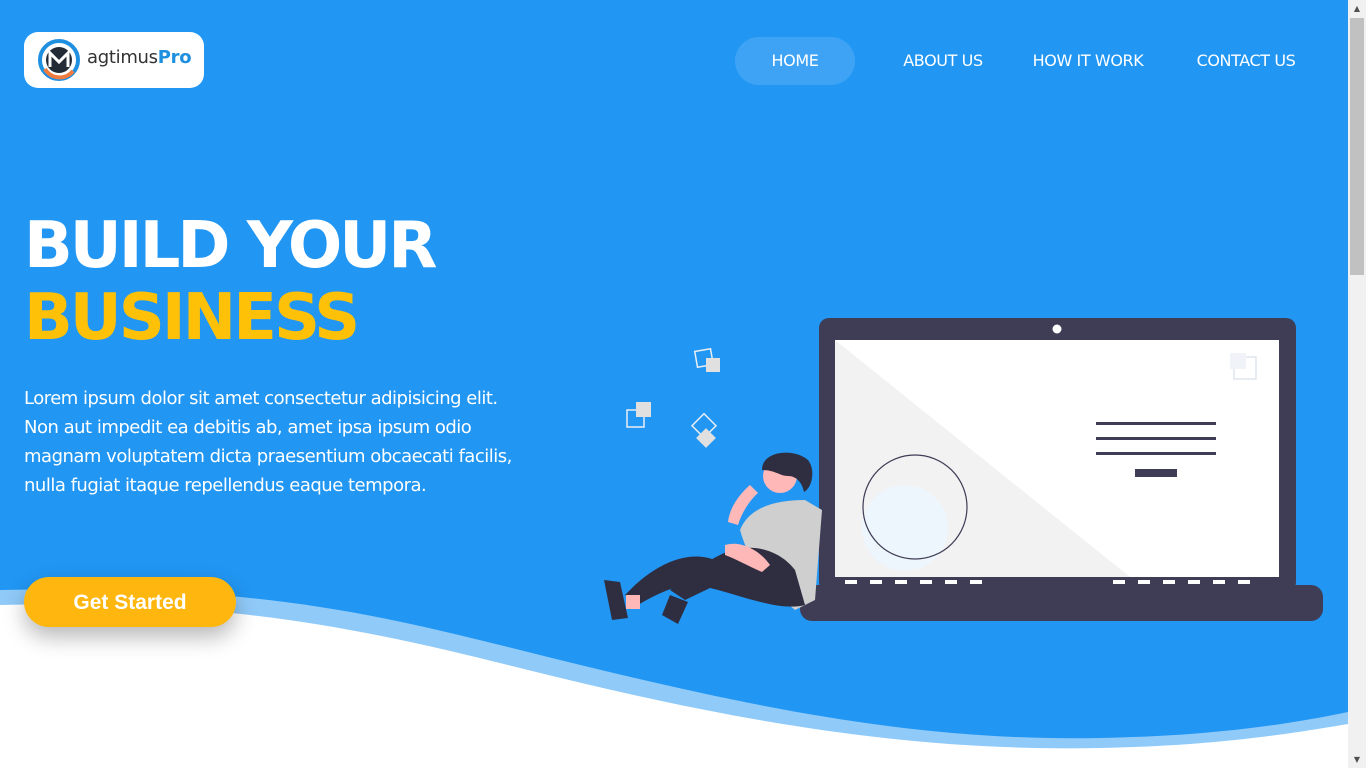  I want to click on logo-mark-icon, so click(59, 60).